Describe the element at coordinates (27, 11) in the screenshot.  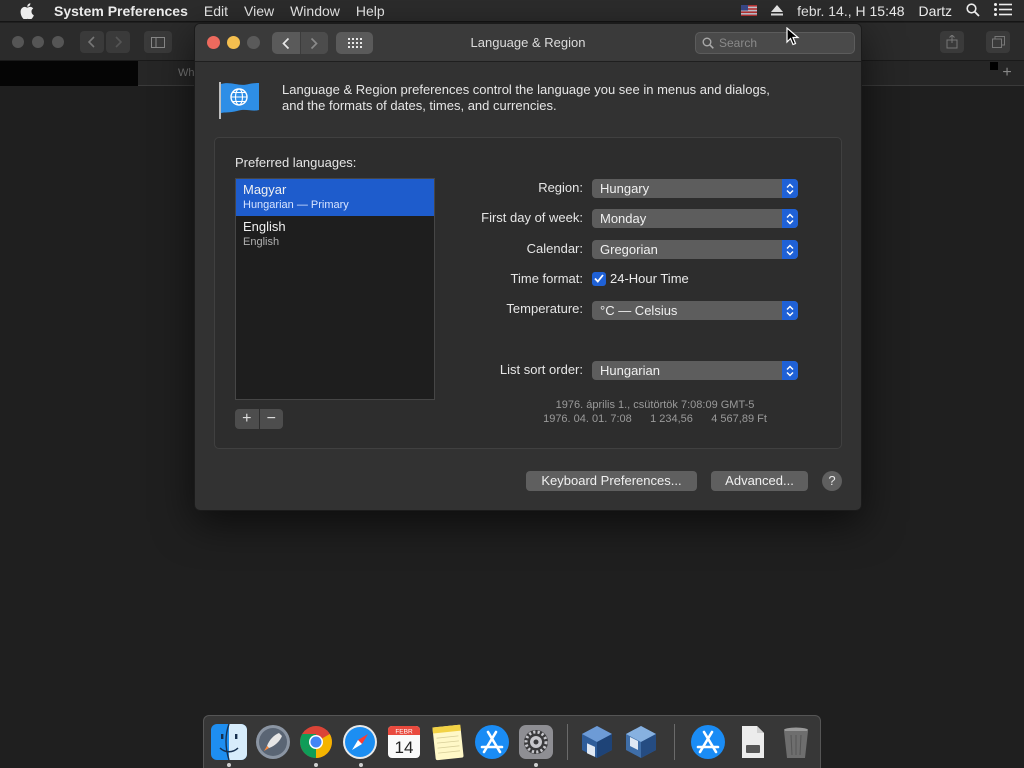
I see `apple-menu-icon` at that location.